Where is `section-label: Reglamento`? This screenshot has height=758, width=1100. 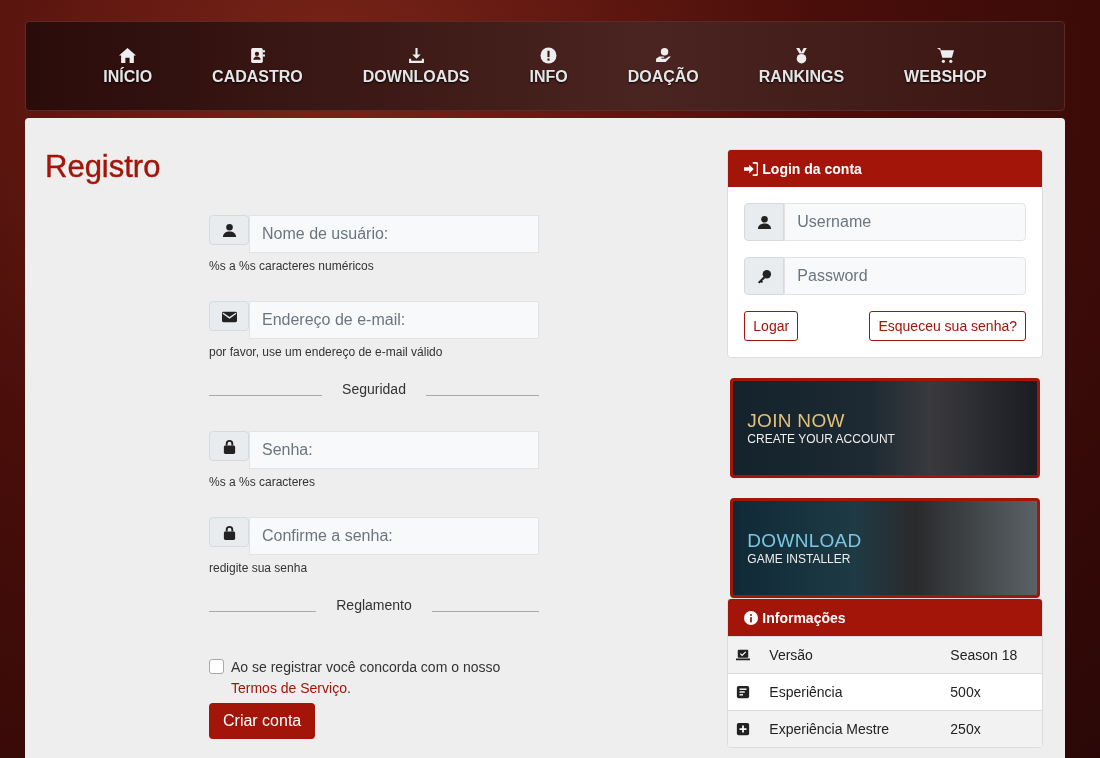
section-label: Reglamento is located at coordinates (374, 605).